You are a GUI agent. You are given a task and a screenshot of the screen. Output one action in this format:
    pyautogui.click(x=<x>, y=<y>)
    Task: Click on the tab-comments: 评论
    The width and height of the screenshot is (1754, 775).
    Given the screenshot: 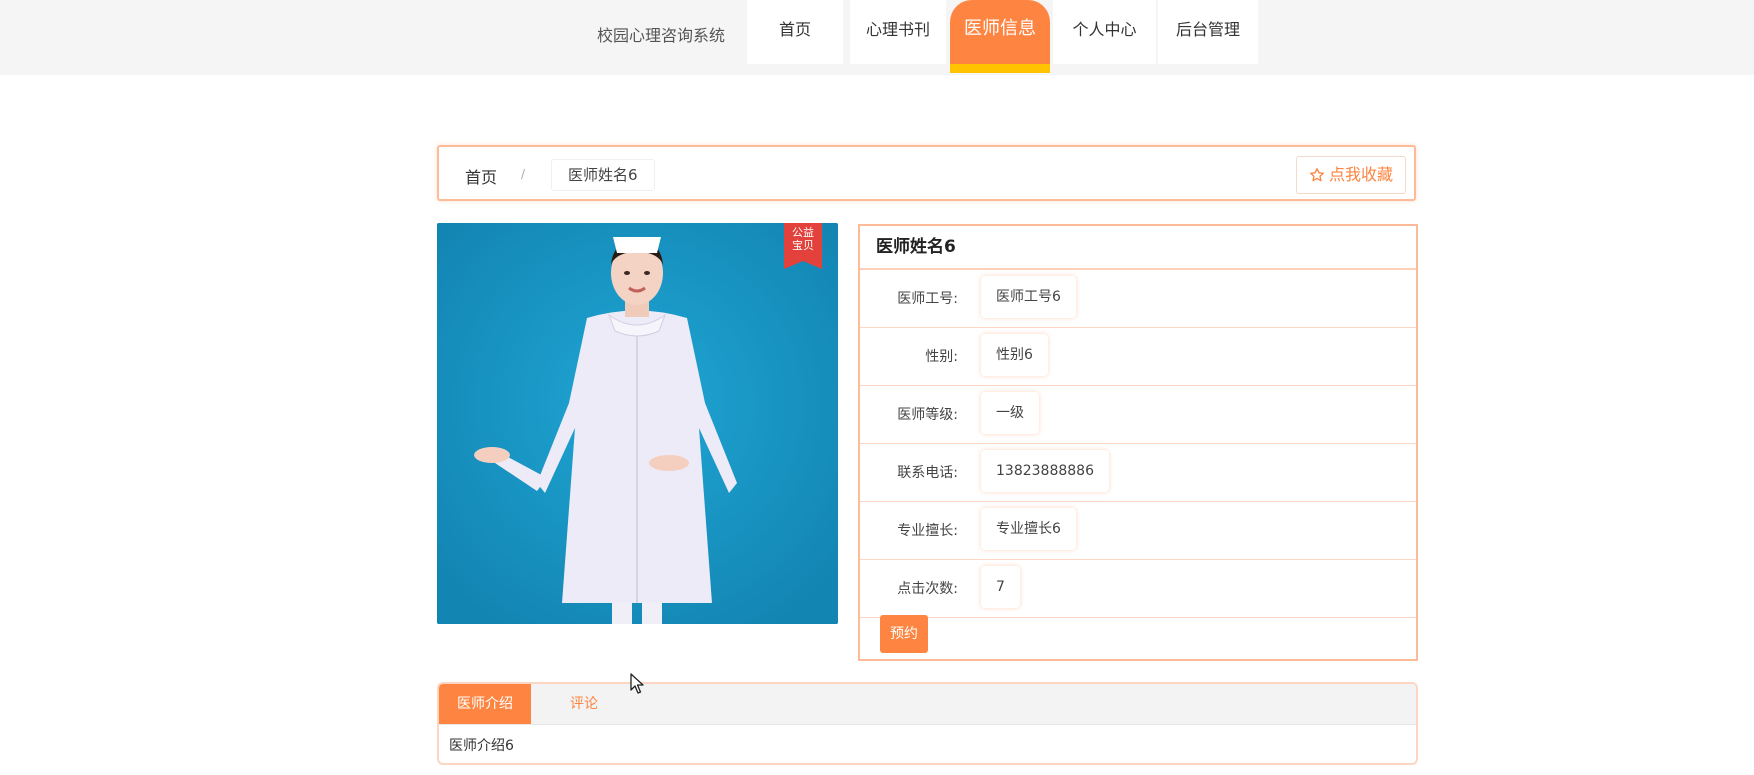 What is the action you would take?
    pyautogui.click(x=584, y=704)
    